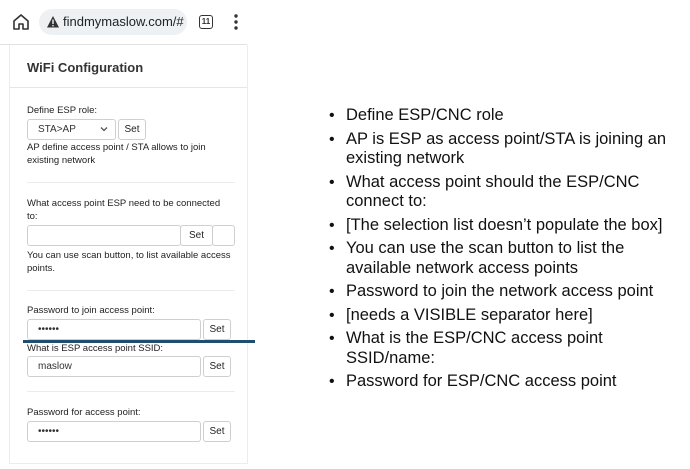  Describe the element at coordinates (85, 67) in the screenshot. I see `page-title: WiFi Configuration` at that location.